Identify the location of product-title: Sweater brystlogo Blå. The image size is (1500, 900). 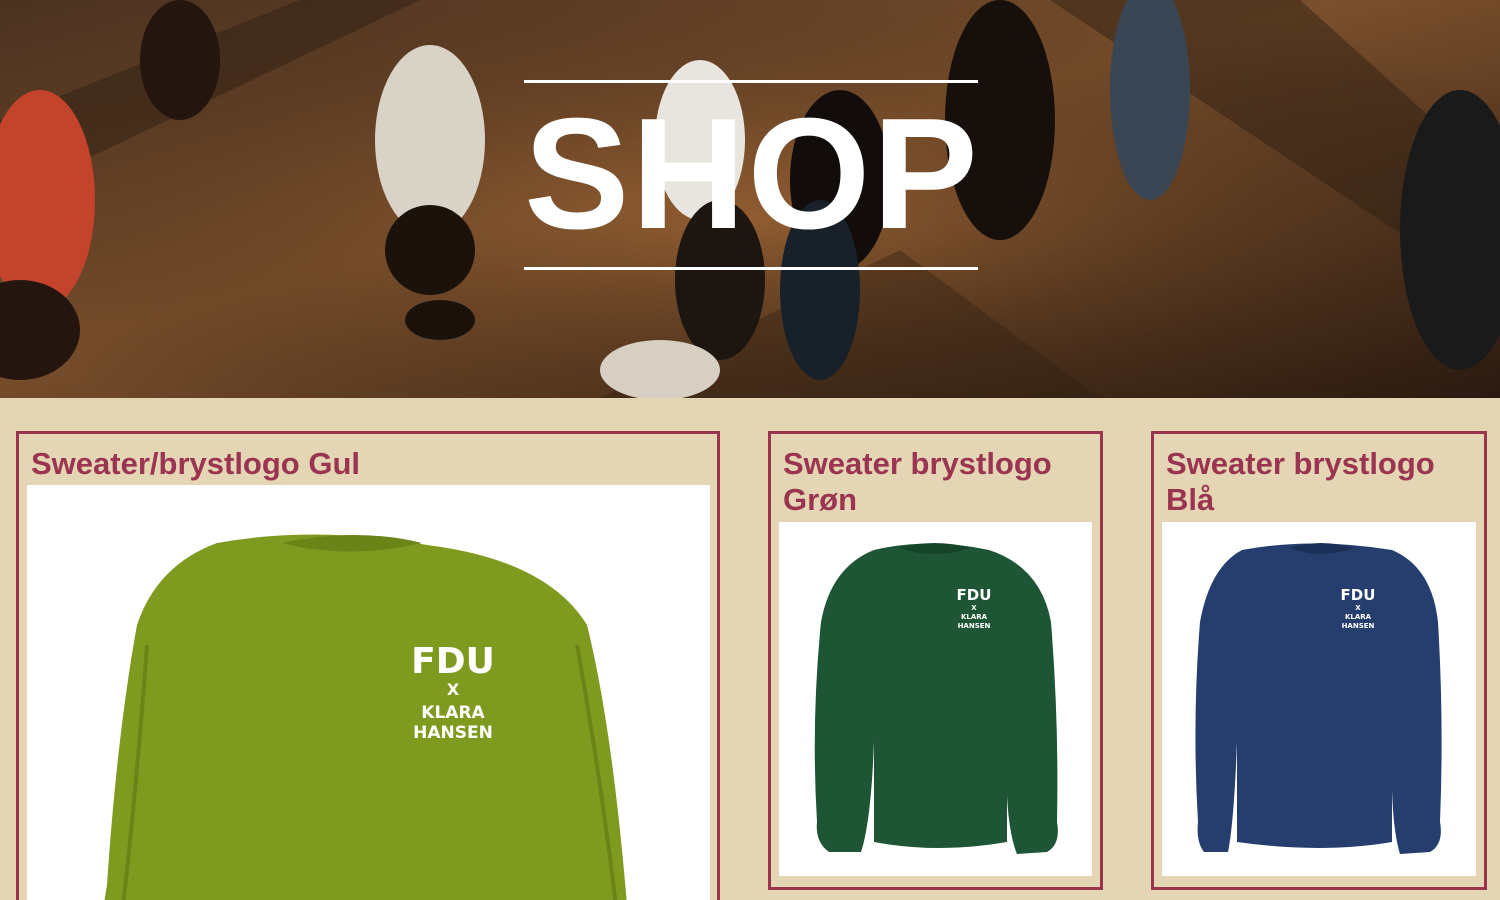
(1319, 476).